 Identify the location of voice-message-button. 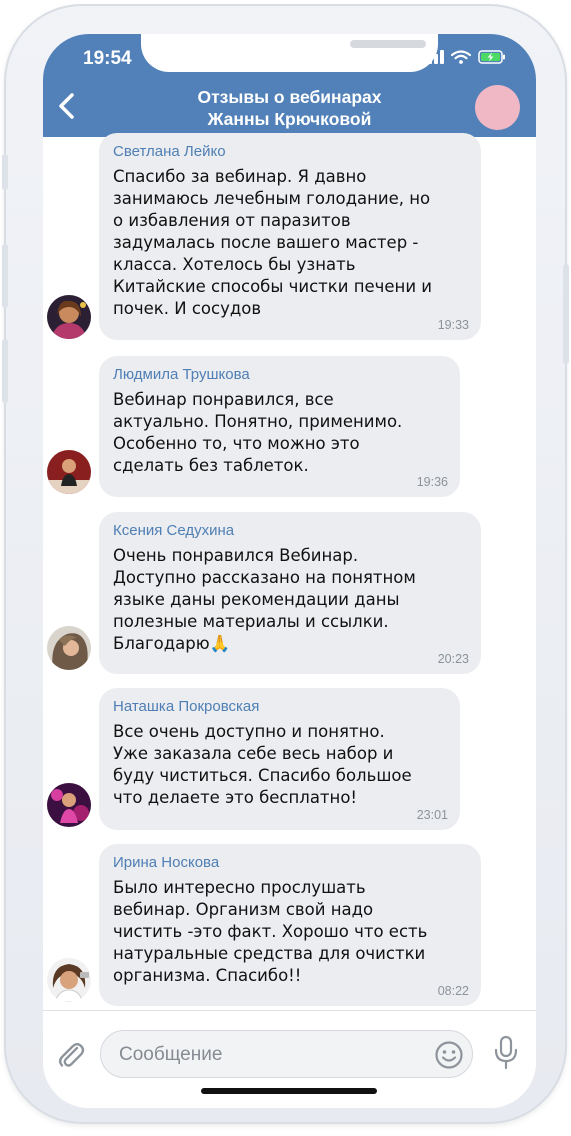
(506, 1053).